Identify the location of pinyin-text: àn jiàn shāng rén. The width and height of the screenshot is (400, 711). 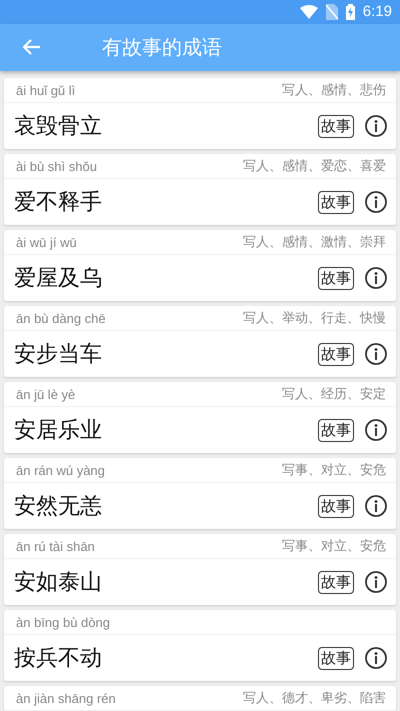
(66, 698).